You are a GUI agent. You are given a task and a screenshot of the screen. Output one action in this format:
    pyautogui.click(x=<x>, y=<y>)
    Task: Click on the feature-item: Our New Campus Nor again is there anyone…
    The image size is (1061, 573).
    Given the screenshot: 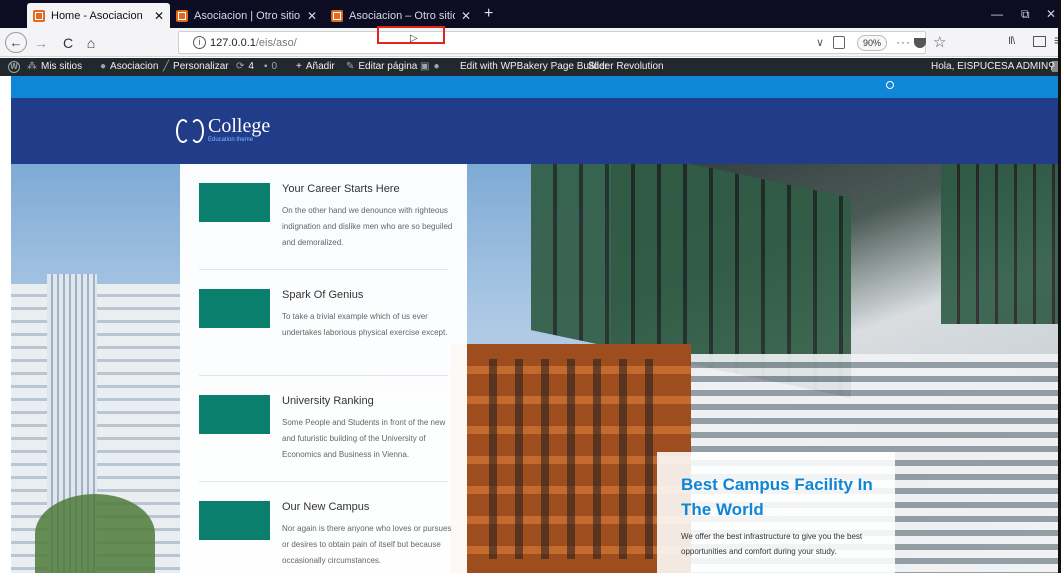 What is the action you would take?
    pyautogui.click(x=323, y=527)
    